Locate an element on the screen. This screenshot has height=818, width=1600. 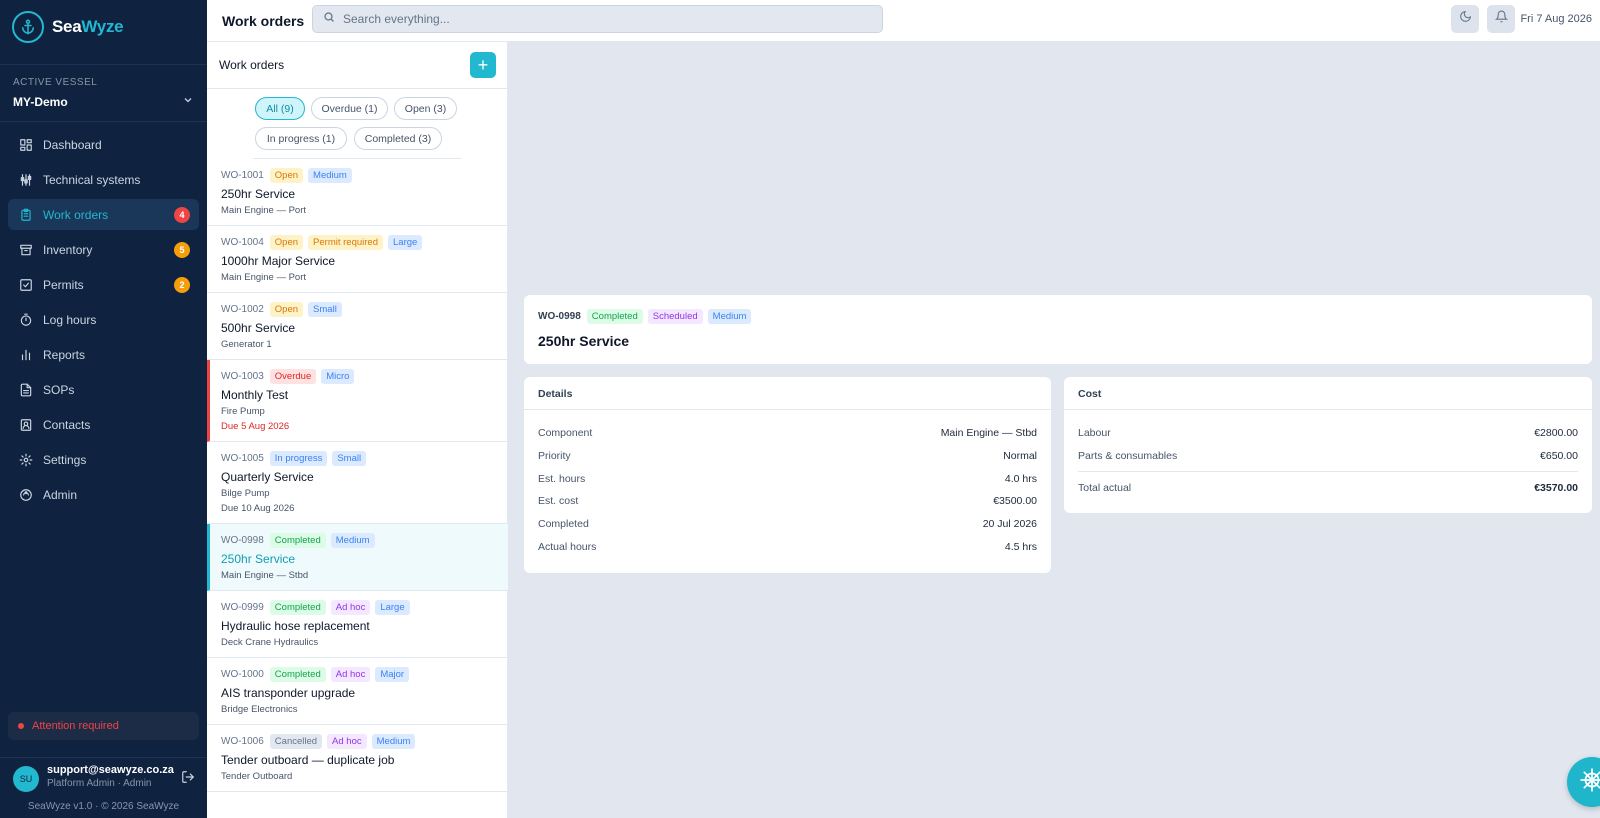
work-order-name: 1000hr Major Service is located at coordinates (278, 261).